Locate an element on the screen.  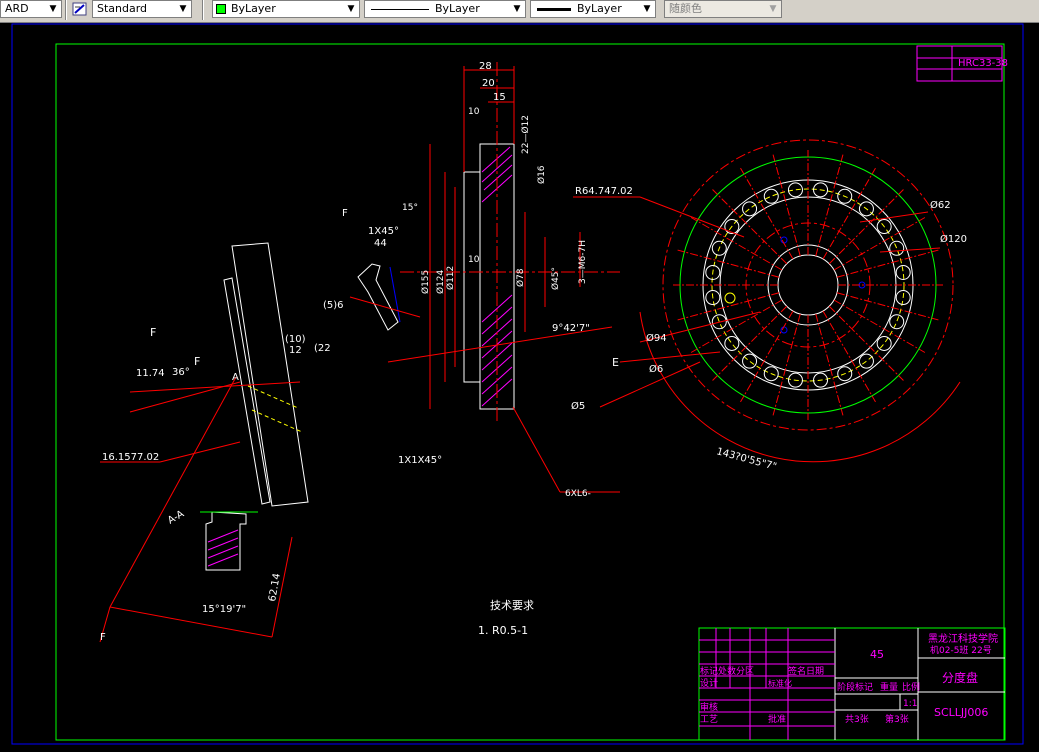
label-f1: F is located at coordinates (153, 332).